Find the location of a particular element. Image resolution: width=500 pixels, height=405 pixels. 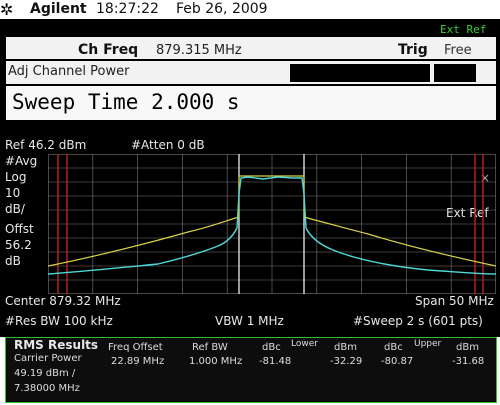

resolution-bandwidth: #Res BW 100 kHz is located at coordinates (59, 321).